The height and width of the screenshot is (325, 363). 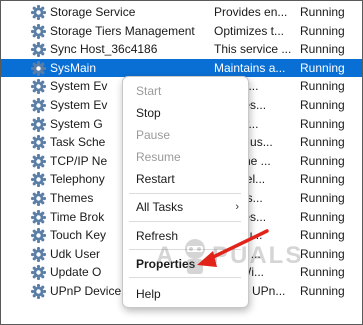 I want to click on menu-item-refresh: Refresh, so click(x=157, y=236).